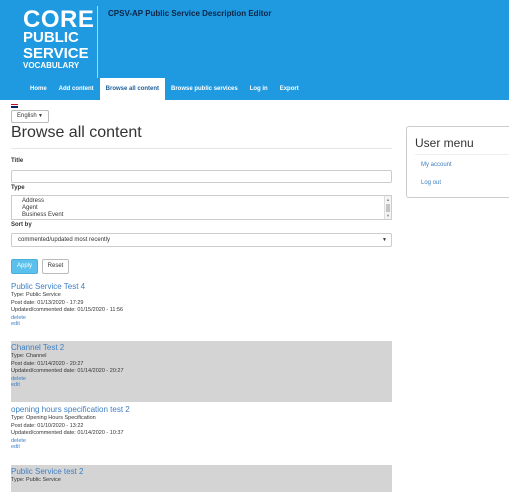 The width and height of the screenshot is (509, 492). Describe the element at coordinates (55, 266) in the screenshot. I see `reset-button: Reset` at that location.